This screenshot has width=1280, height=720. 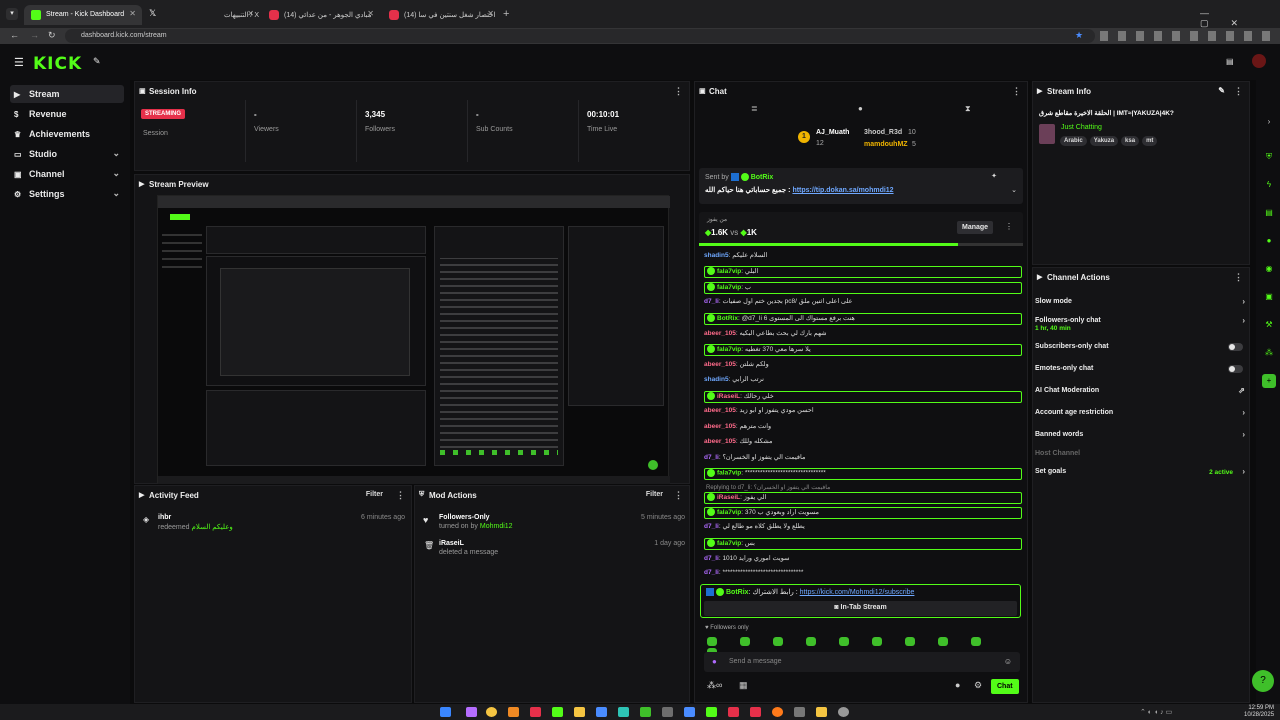 What do you see at coordinates (321, 15) in the screenshot?
I see `browser-tab-youtube-1: (14) مبادي الجوهر - من عدائي ✕` at bounding box center [321, 15].